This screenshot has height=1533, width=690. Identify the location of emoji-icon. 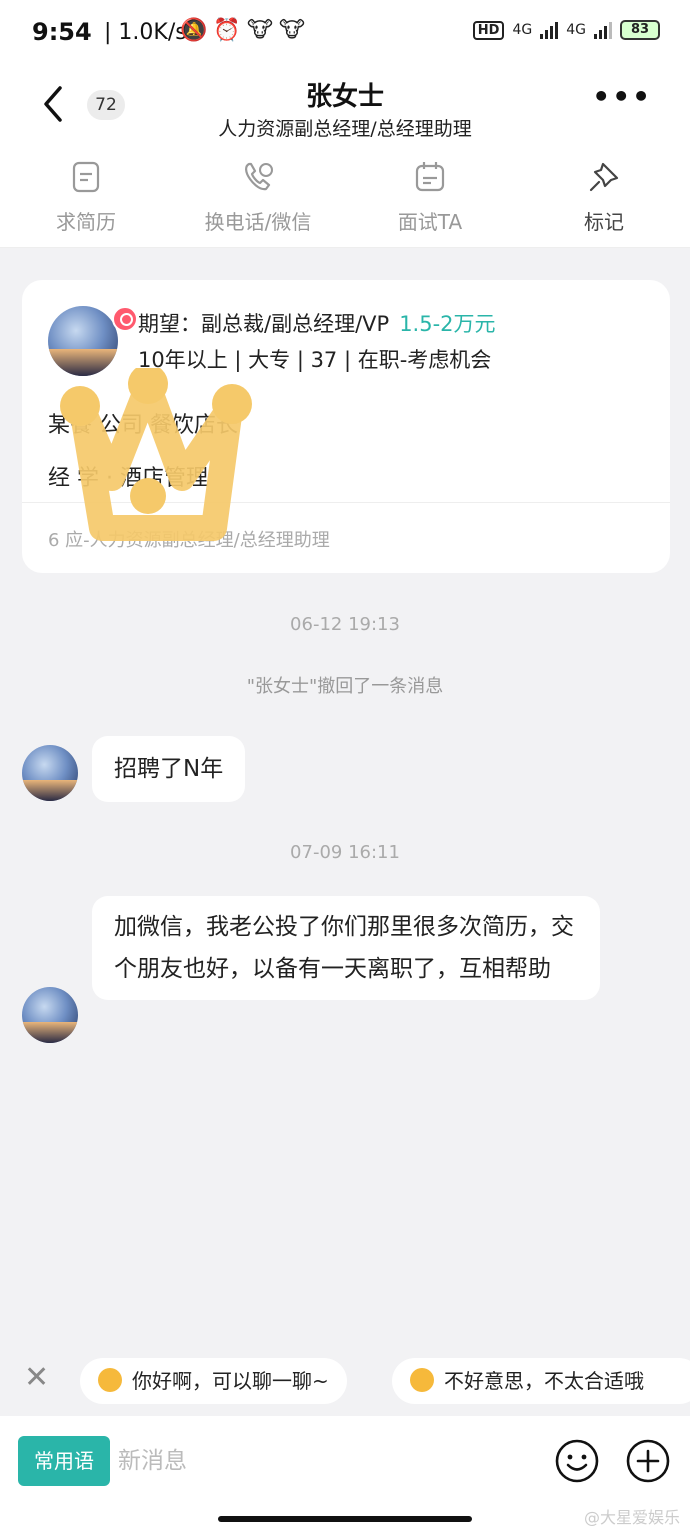
(577, 1461).